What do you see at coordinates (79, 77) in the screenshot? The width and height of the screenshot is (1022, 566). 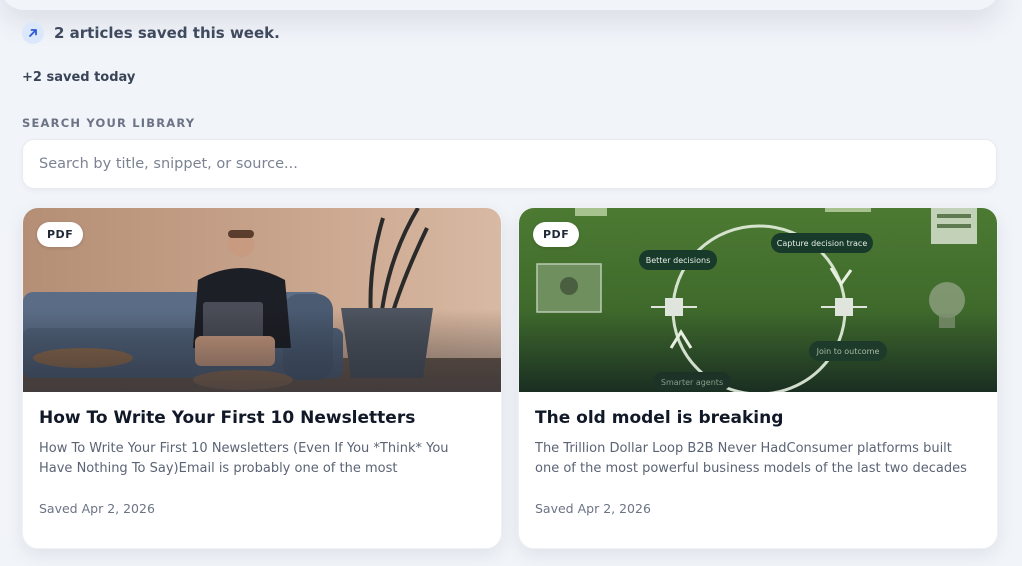 I see `saved-today-count: +2 saved today` at bounding box center [79, 77].